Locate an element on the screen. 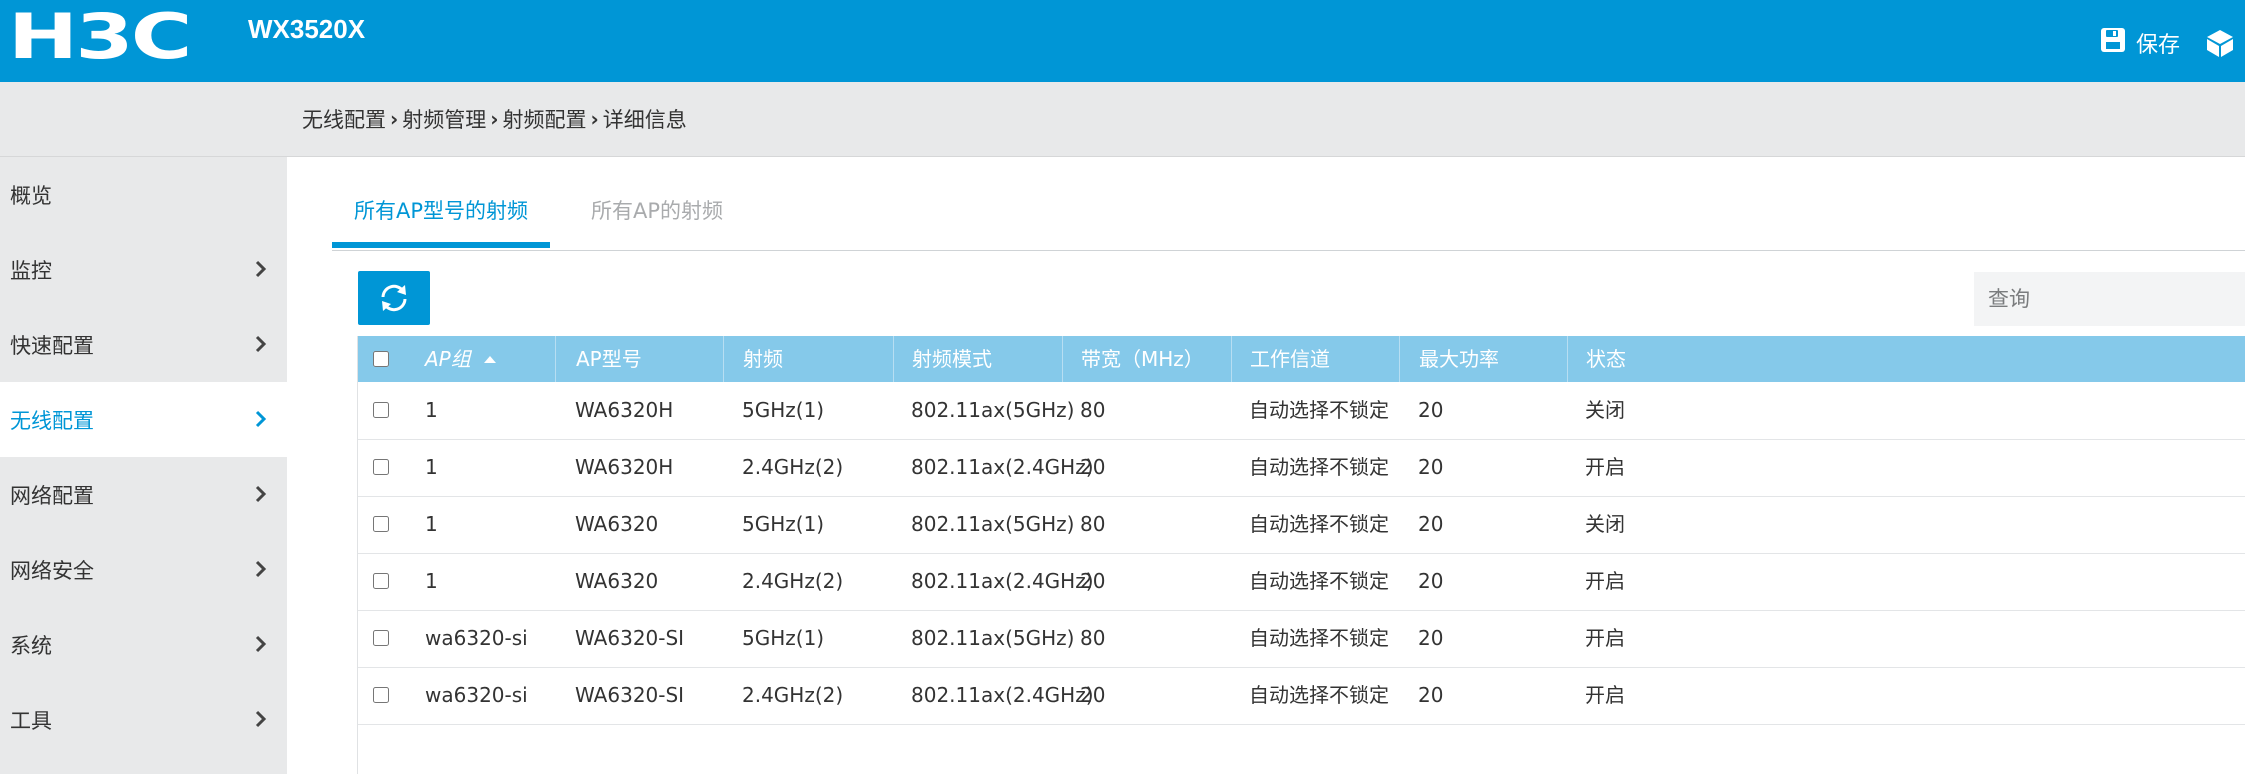  column-header-ap-model: AP型号 is located at coordinates (639, 359).